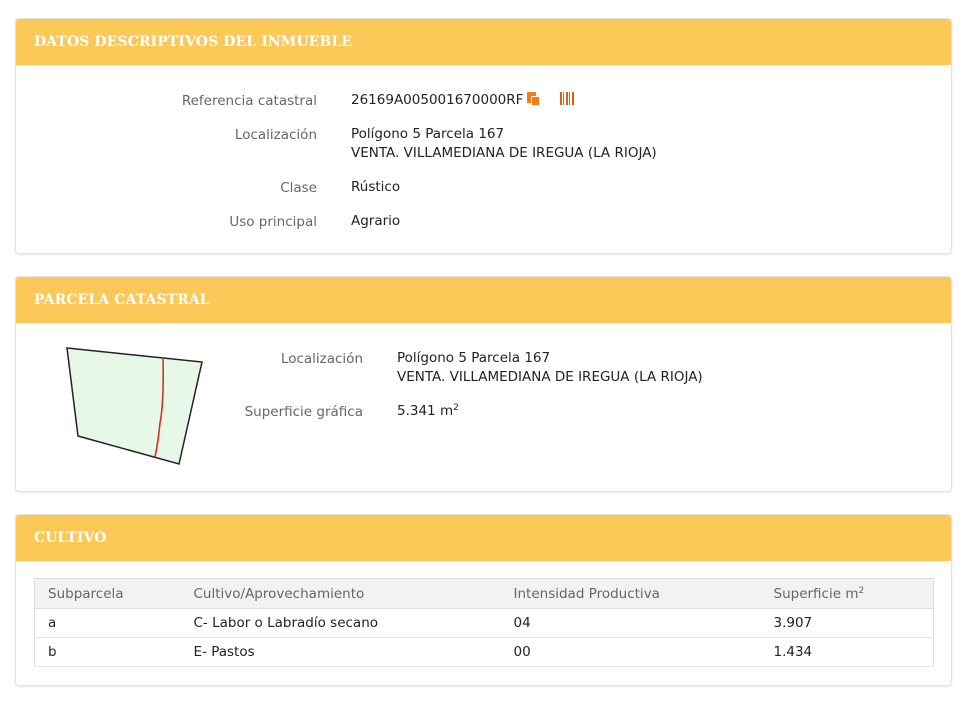  Describe the element at coordinates (567, 98) in the screenshot. I see `barcode-icon` at that location.